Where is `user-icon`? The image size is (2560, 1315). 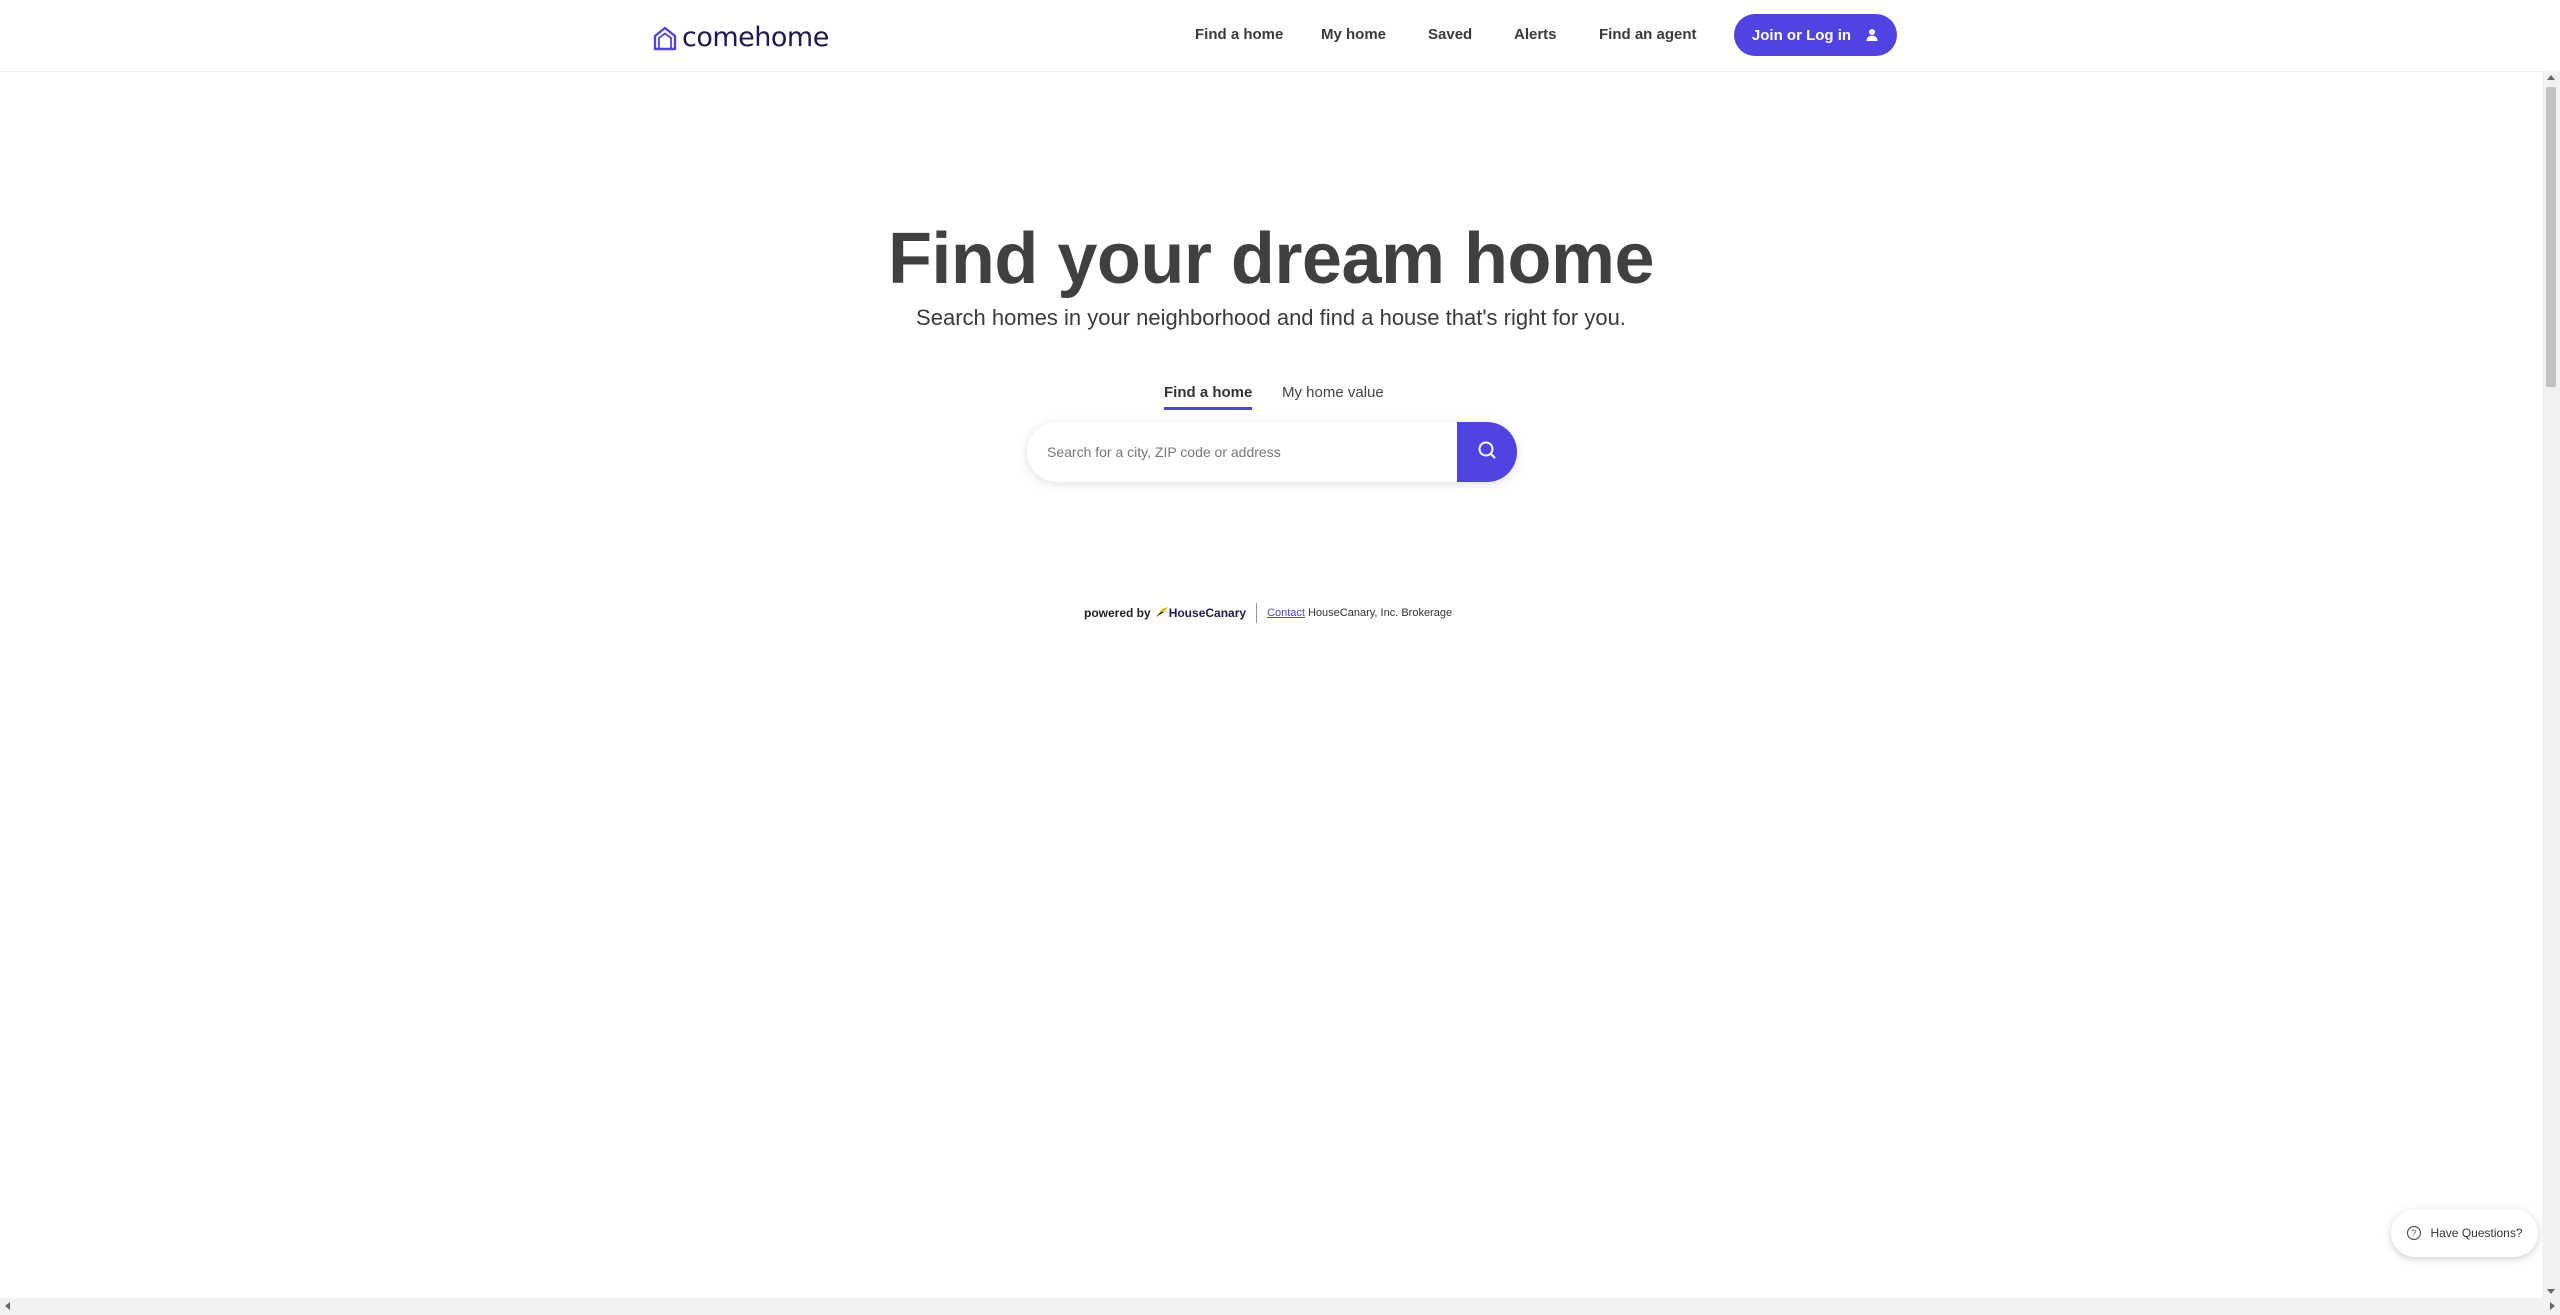
user-icon is located at coordinates (1872, 35).